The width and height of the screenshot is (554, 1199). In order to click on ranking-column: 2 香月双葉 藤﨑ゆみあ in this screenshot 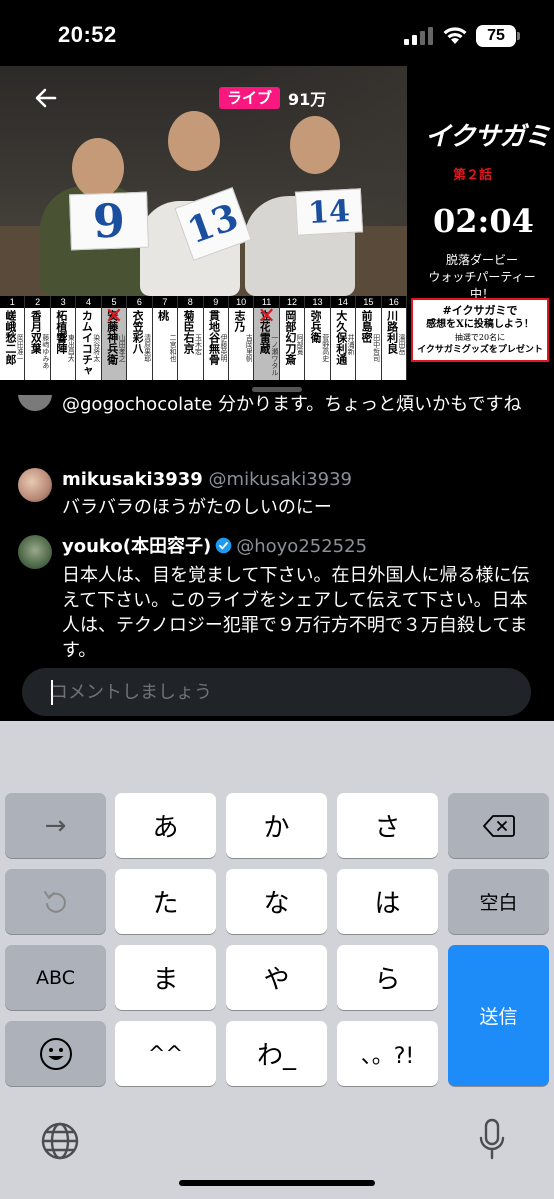, I will do `click(38, 338)`.